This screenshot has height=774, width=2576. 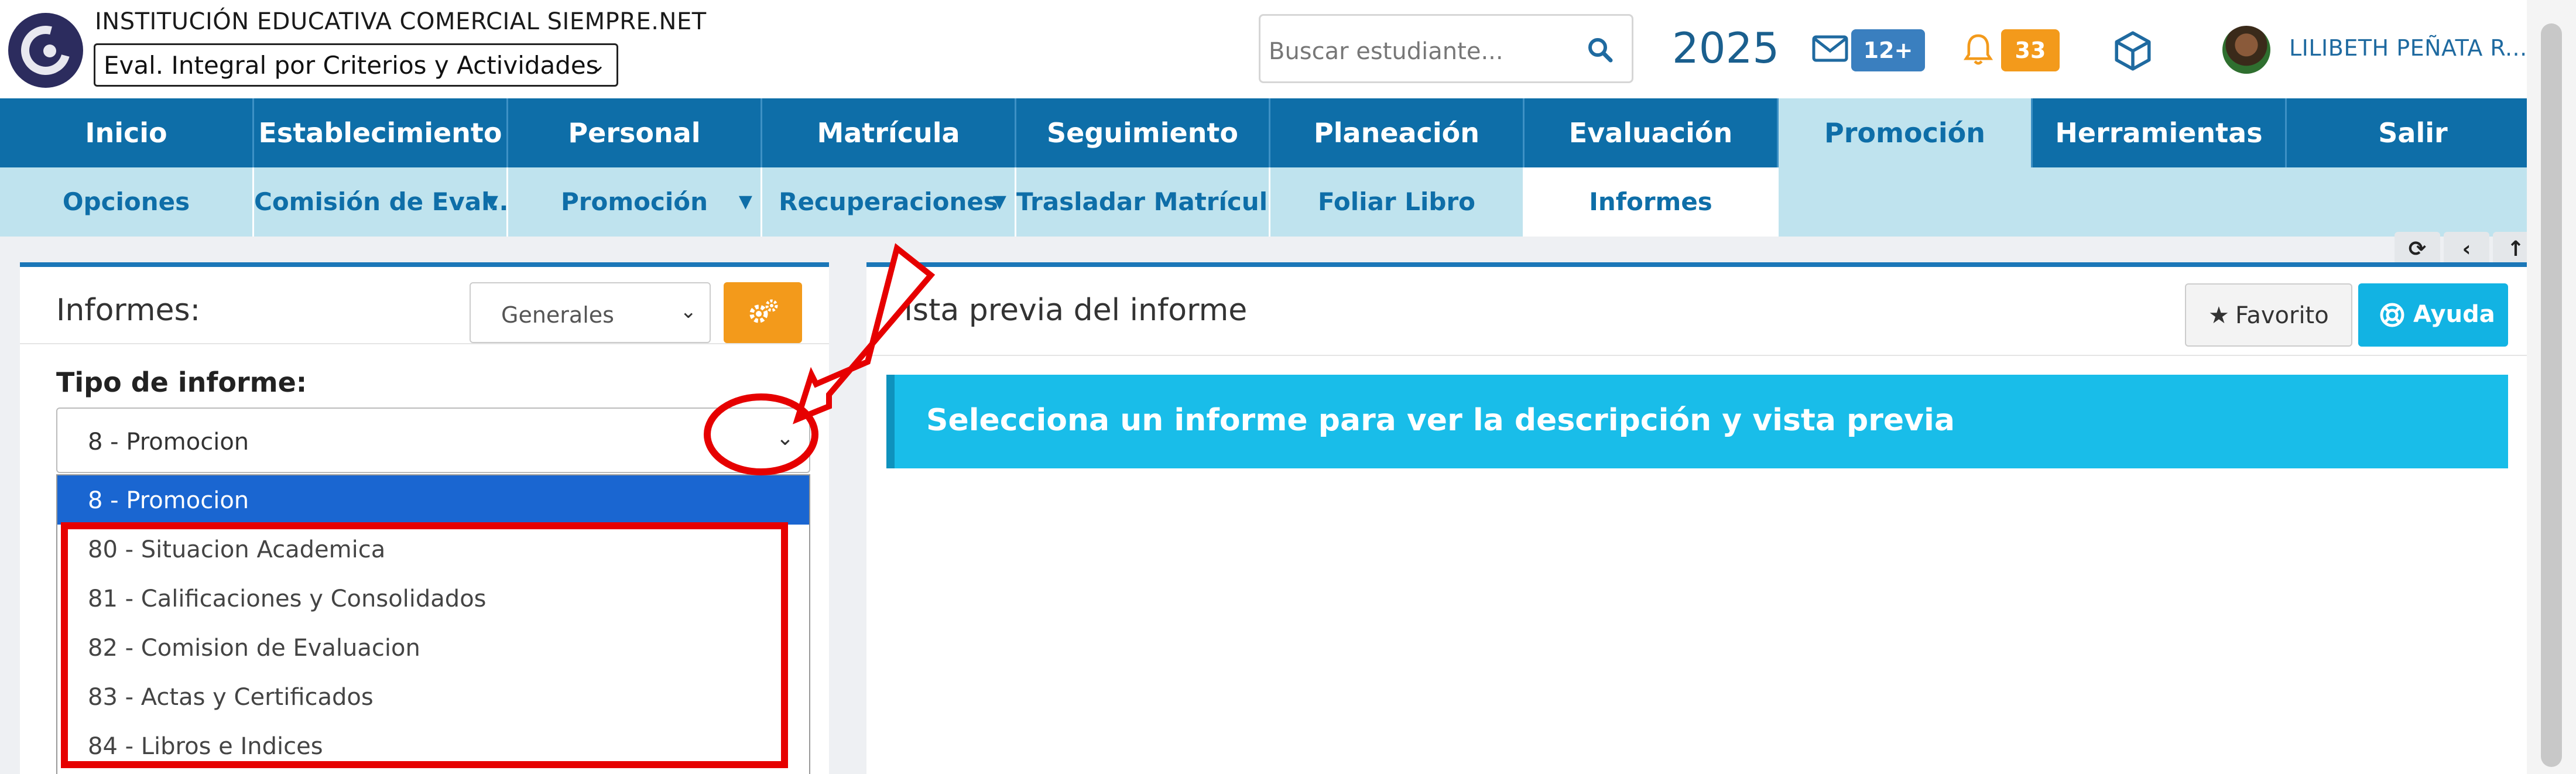 I want to click on dropdown-option: 8 - Promocion, so click(x=433, y=500).